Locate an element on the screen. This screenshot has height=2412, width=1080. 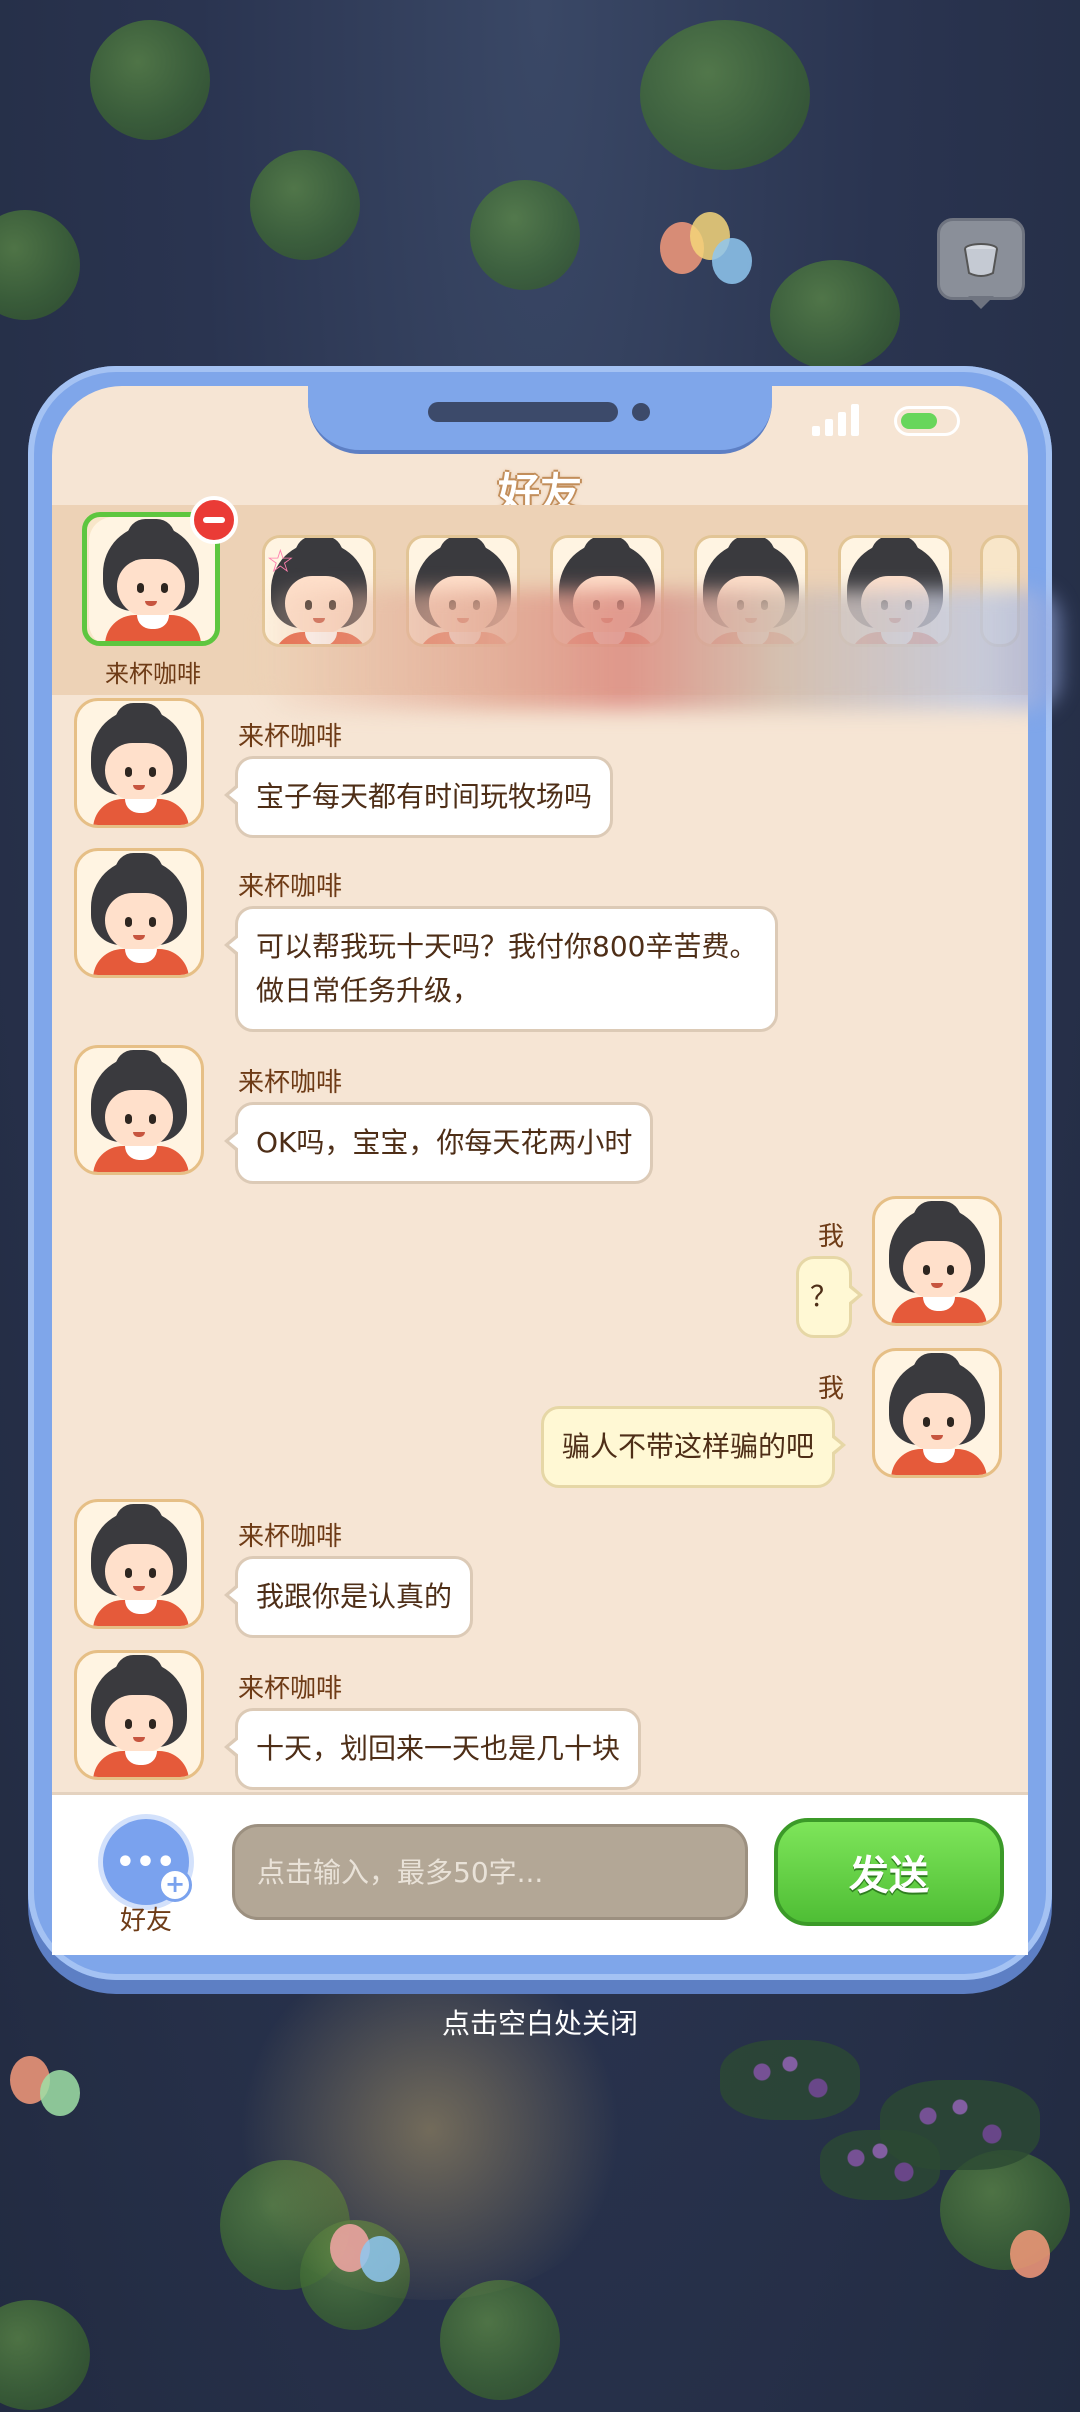
message-input is located at coordinates (490, 1872).